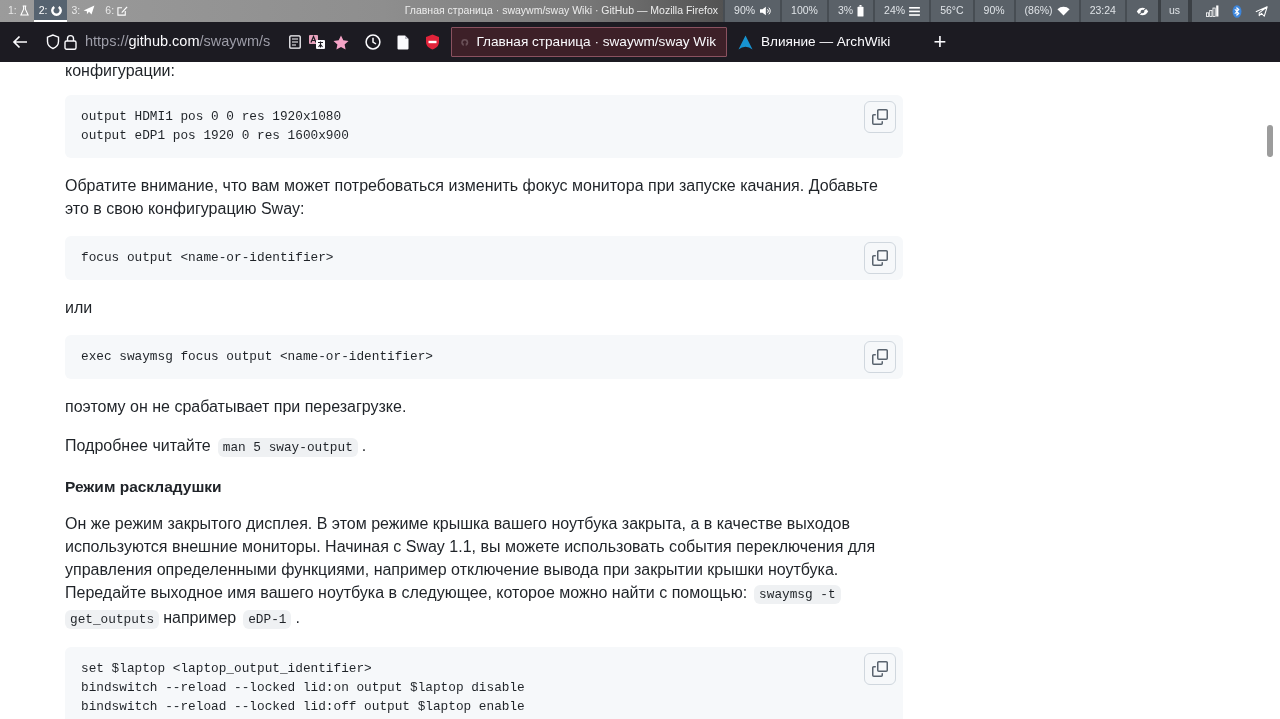 The height and width of the screenshot is (719, 1280). What do you see at coordinates (303, 688) in the screenshot?
I see `code-line: bindswitch --reload --locked lid:on output $laptop disable` at bounding box center [303, 688].